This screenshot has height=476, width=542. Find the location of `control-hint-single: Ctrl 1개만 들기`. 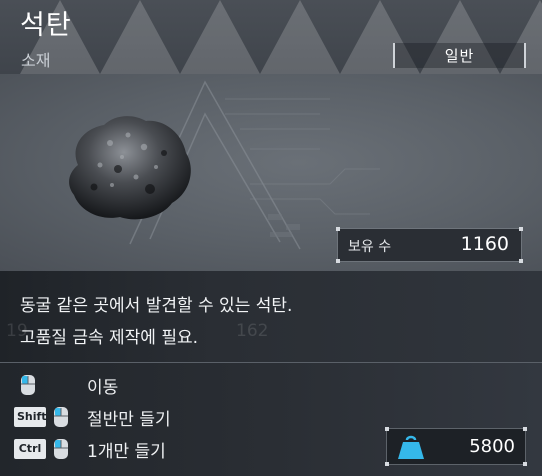

control-hint-single: Ctrl 1개만 들기 is located at coordinates (190, 449).